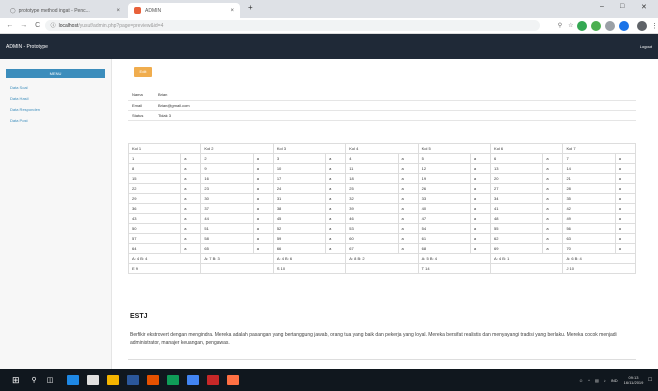 This screenshot has width=658, height=391. Describe the element at coordinates (644, 7) in the screenshot. I see `window-close-icon: ✕` at that location.